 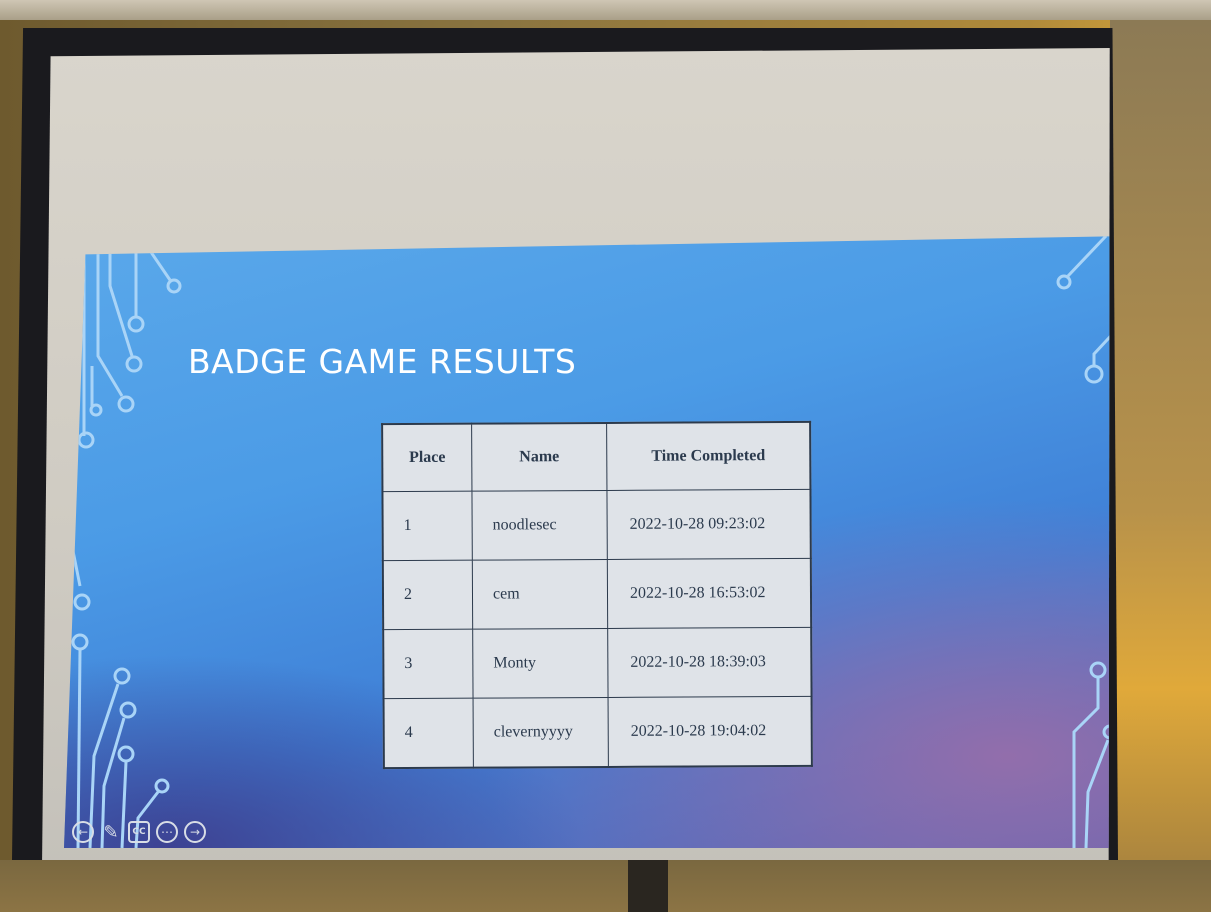 I want to click on name-cell: noodlesec, so click(x=539, y=525).